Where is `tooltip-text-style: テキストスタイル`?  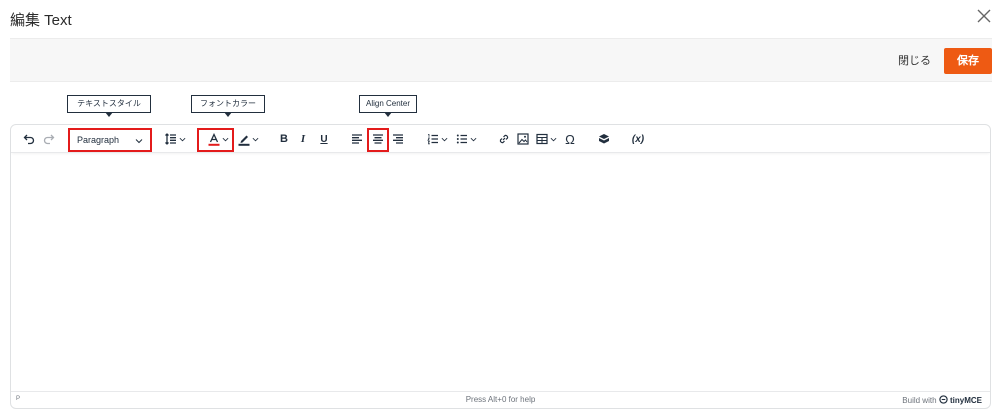
tooltip-text-style: テキストスタイル is located at coordinates (109, 106).